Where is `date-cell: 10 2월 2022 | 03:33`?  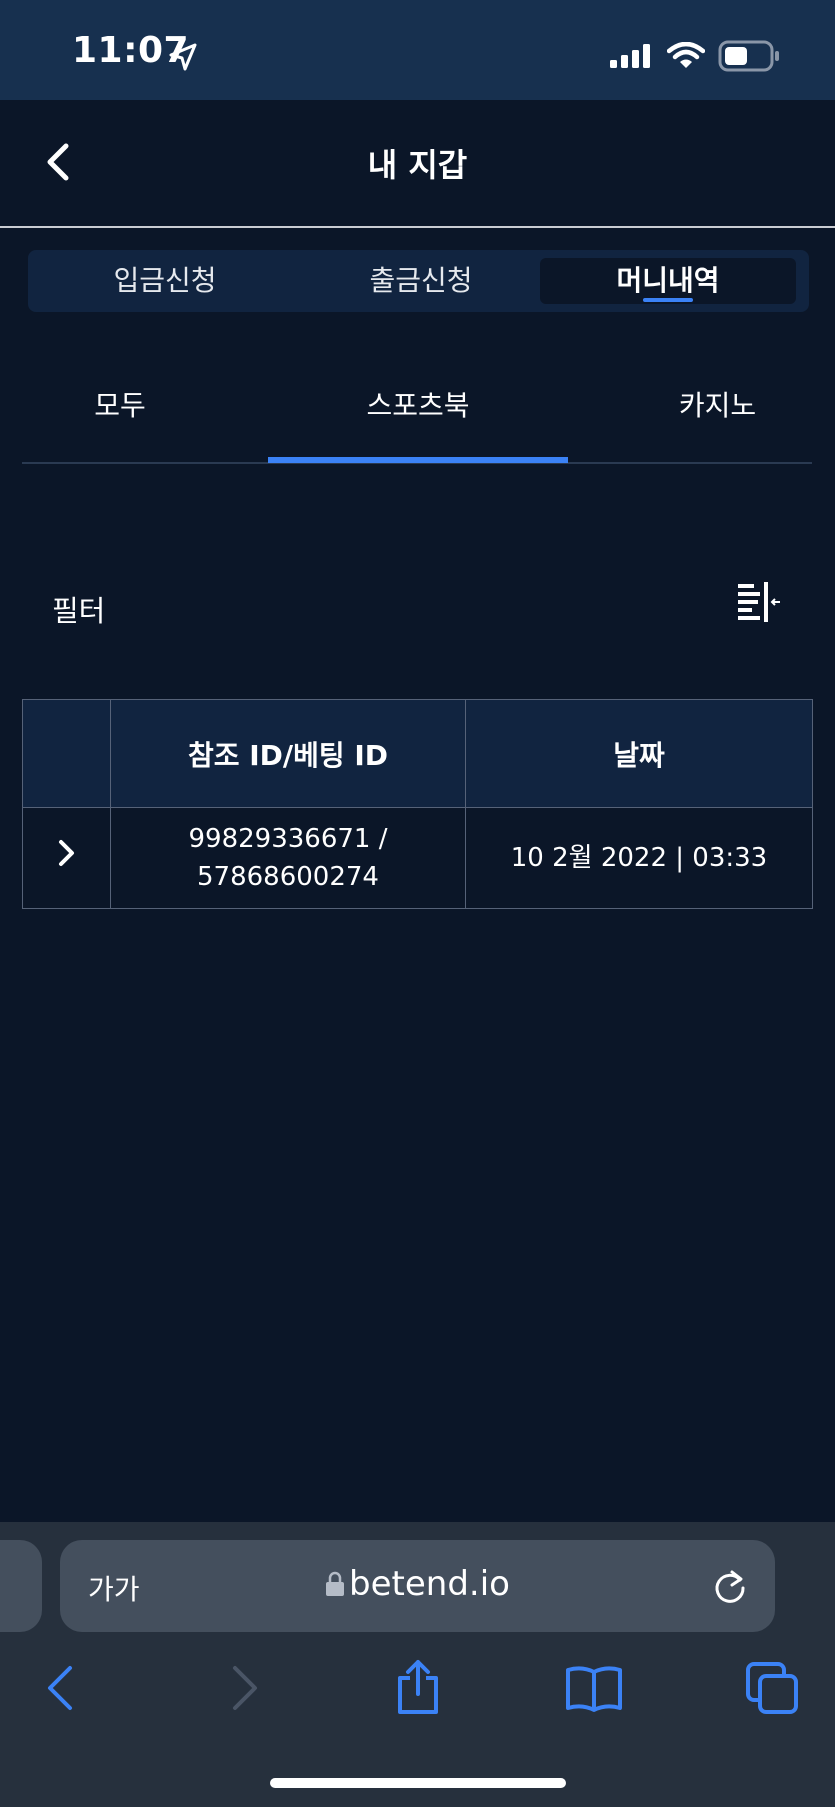 date-cell: 10 2월 2022 | 03:33 is located at coordinates (639, 858).